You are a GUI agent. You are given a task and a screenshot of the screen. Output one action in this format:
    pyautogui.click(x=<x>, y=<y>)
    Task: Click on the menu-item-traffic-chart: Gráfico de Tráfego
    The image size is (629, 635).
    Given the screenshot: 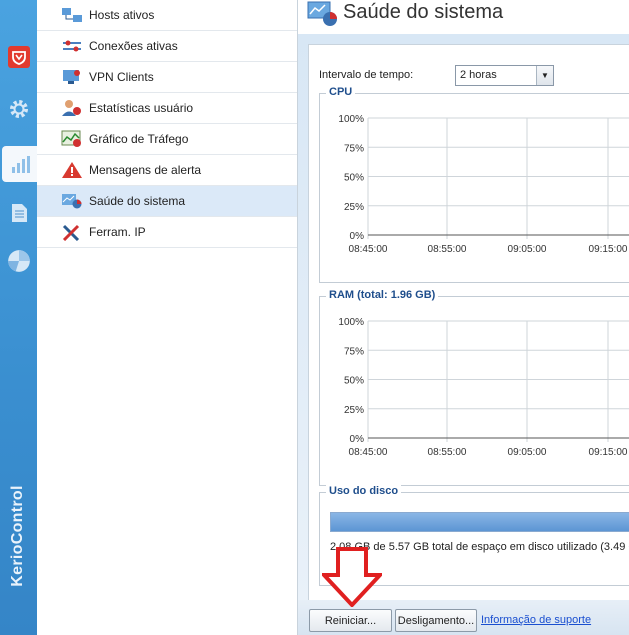 What is the action you would take?
    pyautogui.click(x=167, y=139)
    